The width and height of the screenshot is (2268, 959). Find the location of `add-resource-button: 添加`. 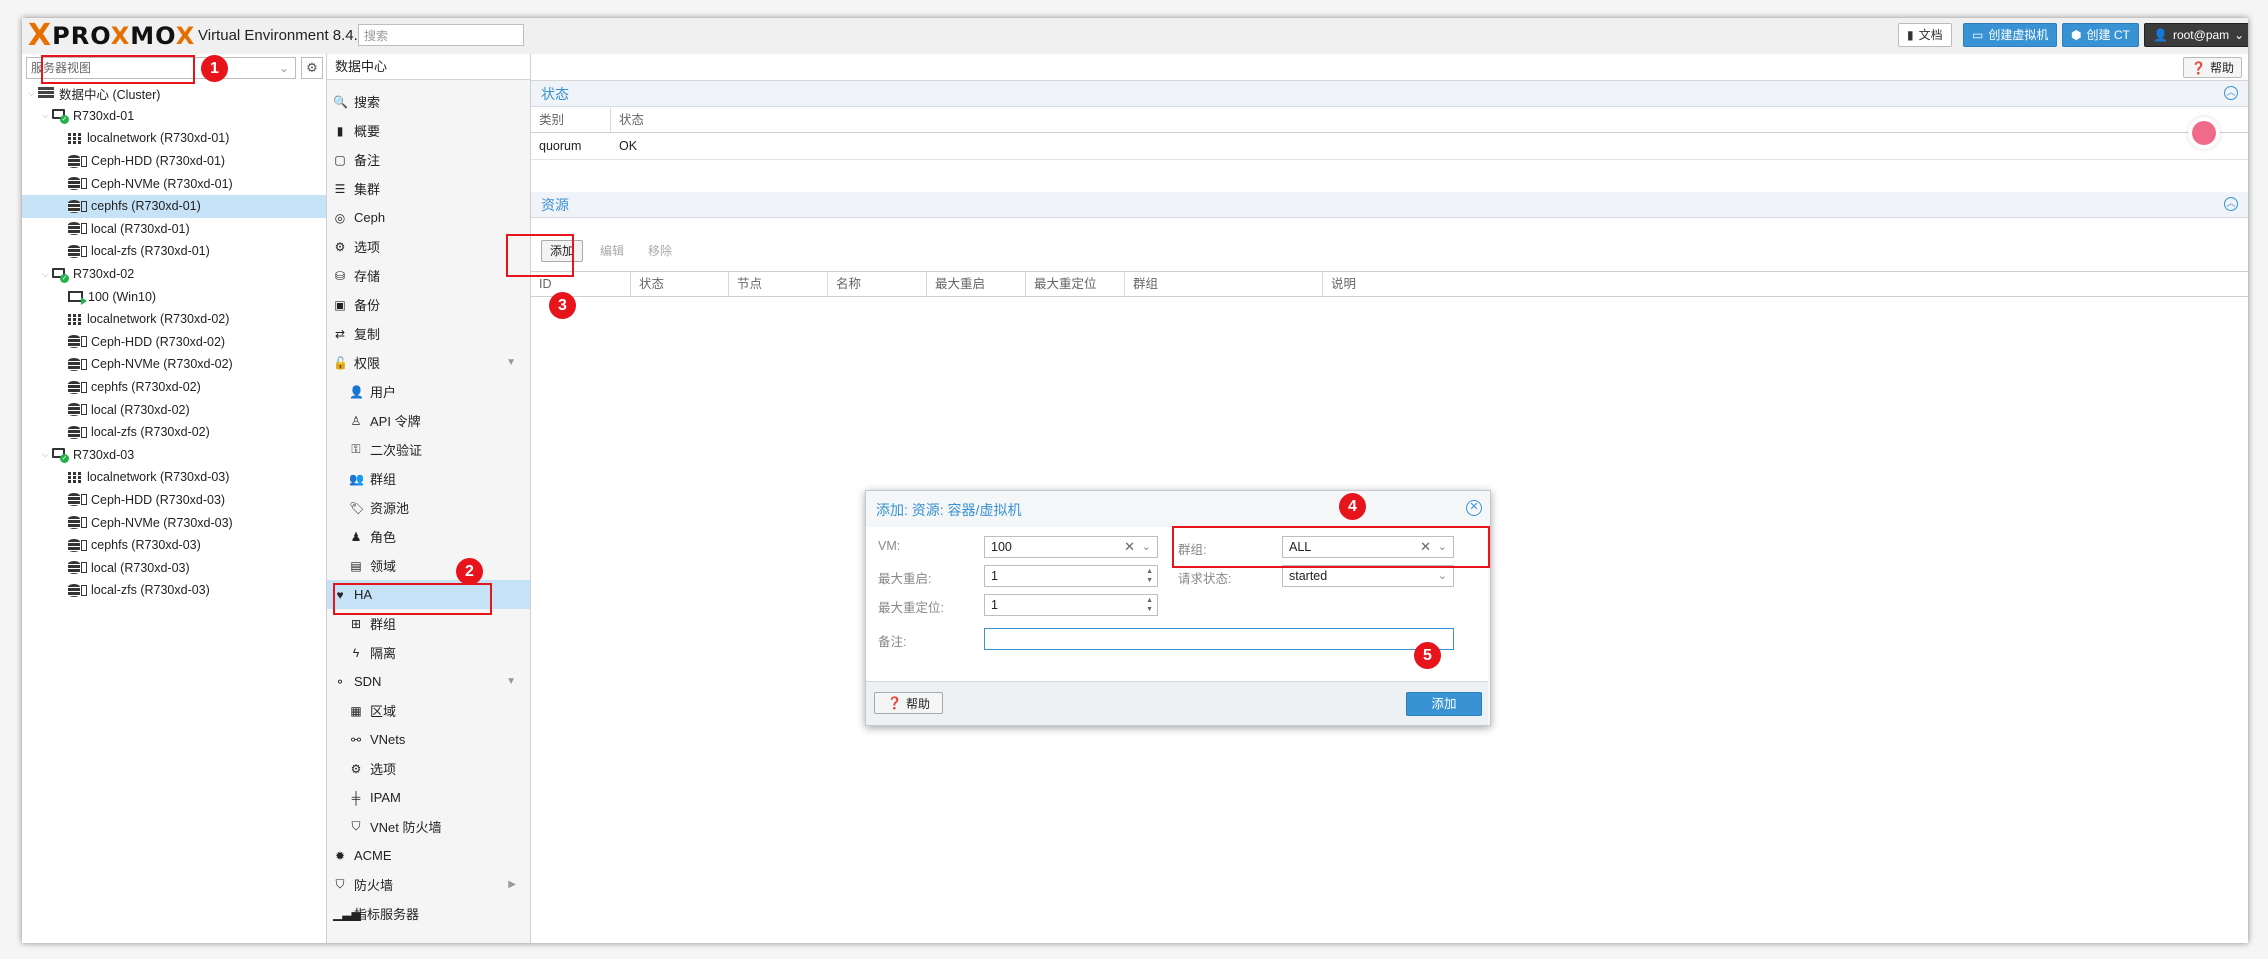

add-resource-button: 添加 is located at coordinates (562, 251).